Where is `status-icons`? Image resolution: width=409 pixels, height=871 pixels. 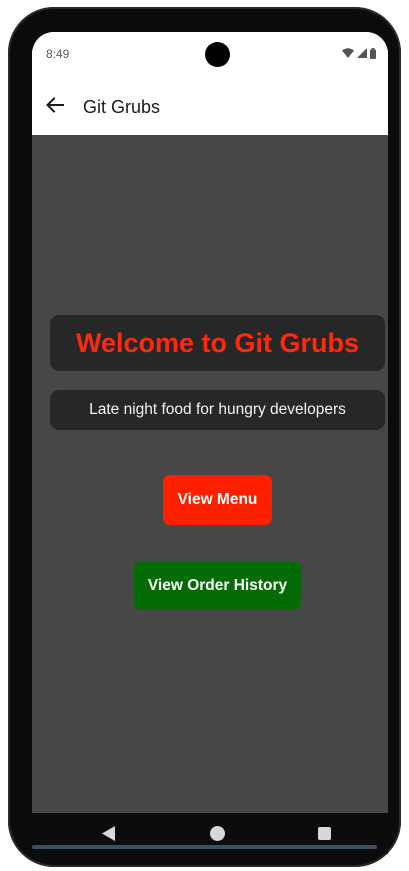 status-icons is located at coordinates (359, 53).